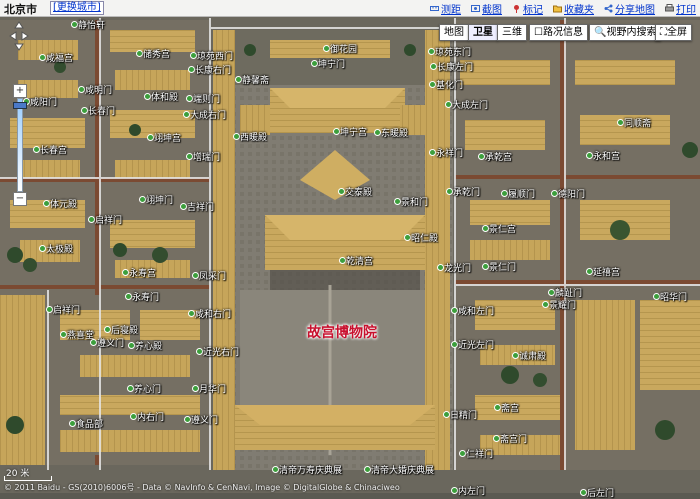  I want to click on zoom-slider-track, so click(20, 145).